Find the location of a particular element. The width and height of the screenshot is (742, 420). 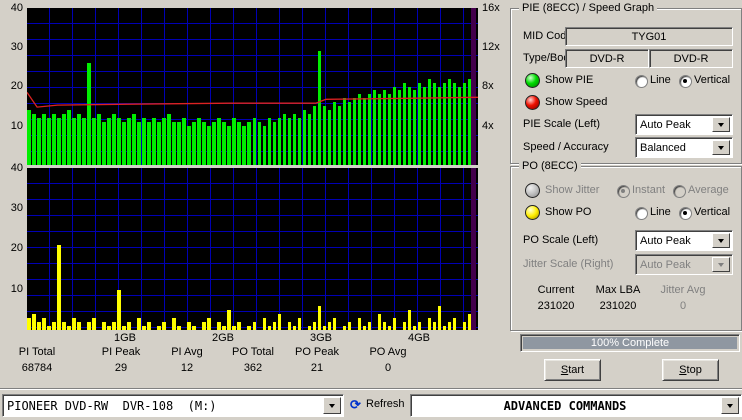

jitter-average-radio is located at coordinates (679, 191).